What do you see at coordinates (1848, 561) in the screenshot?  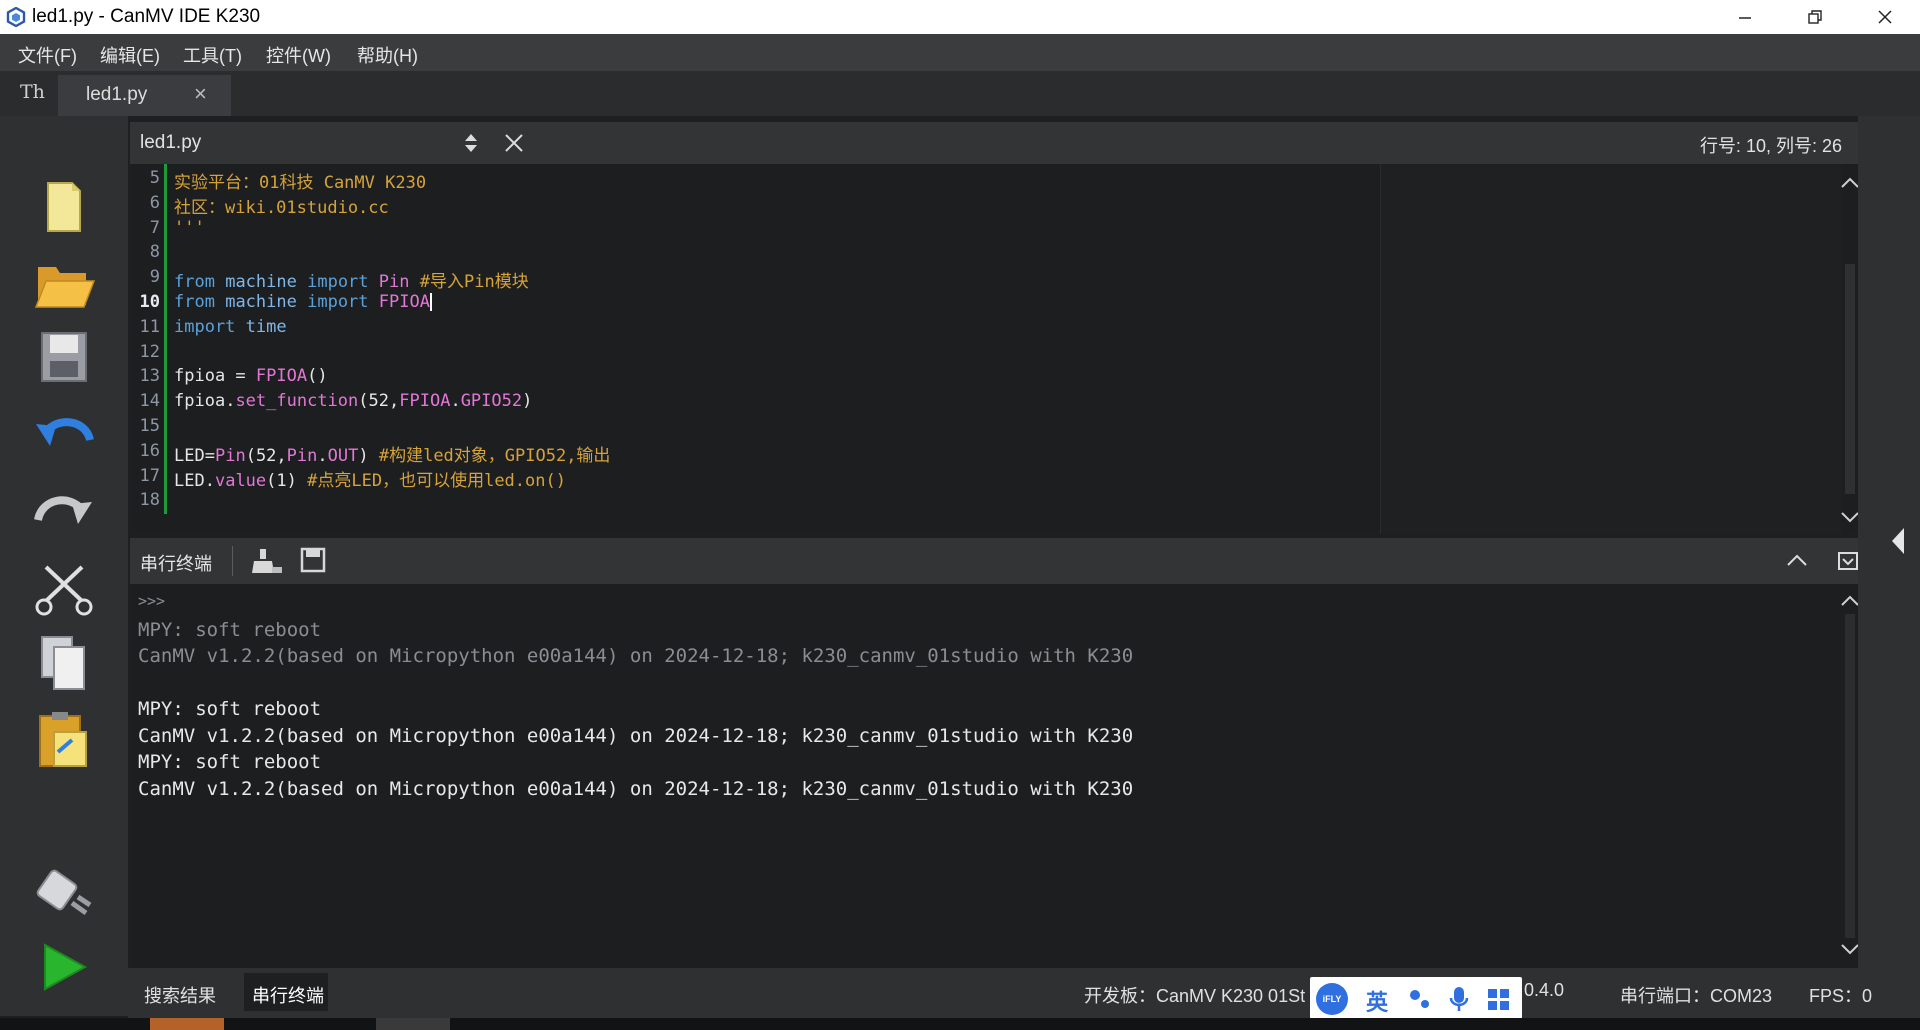 I see `minimize-panel-icon` at bounding box center [1848, 561].